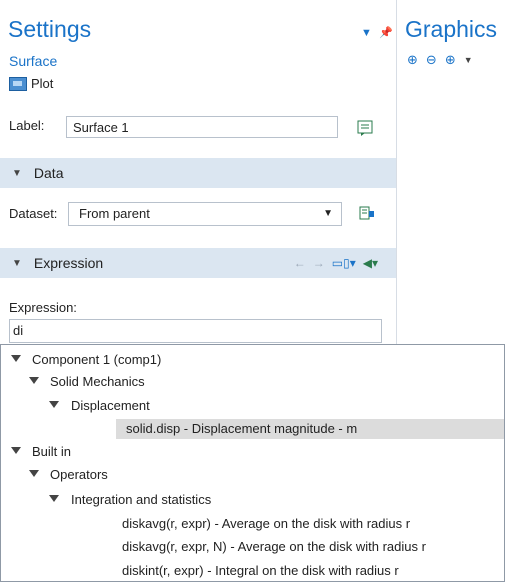 The image size is (505, 582). I want to click on expression-toolbar: ← → ▭▯▾ ◀▾, so click(336, 263).